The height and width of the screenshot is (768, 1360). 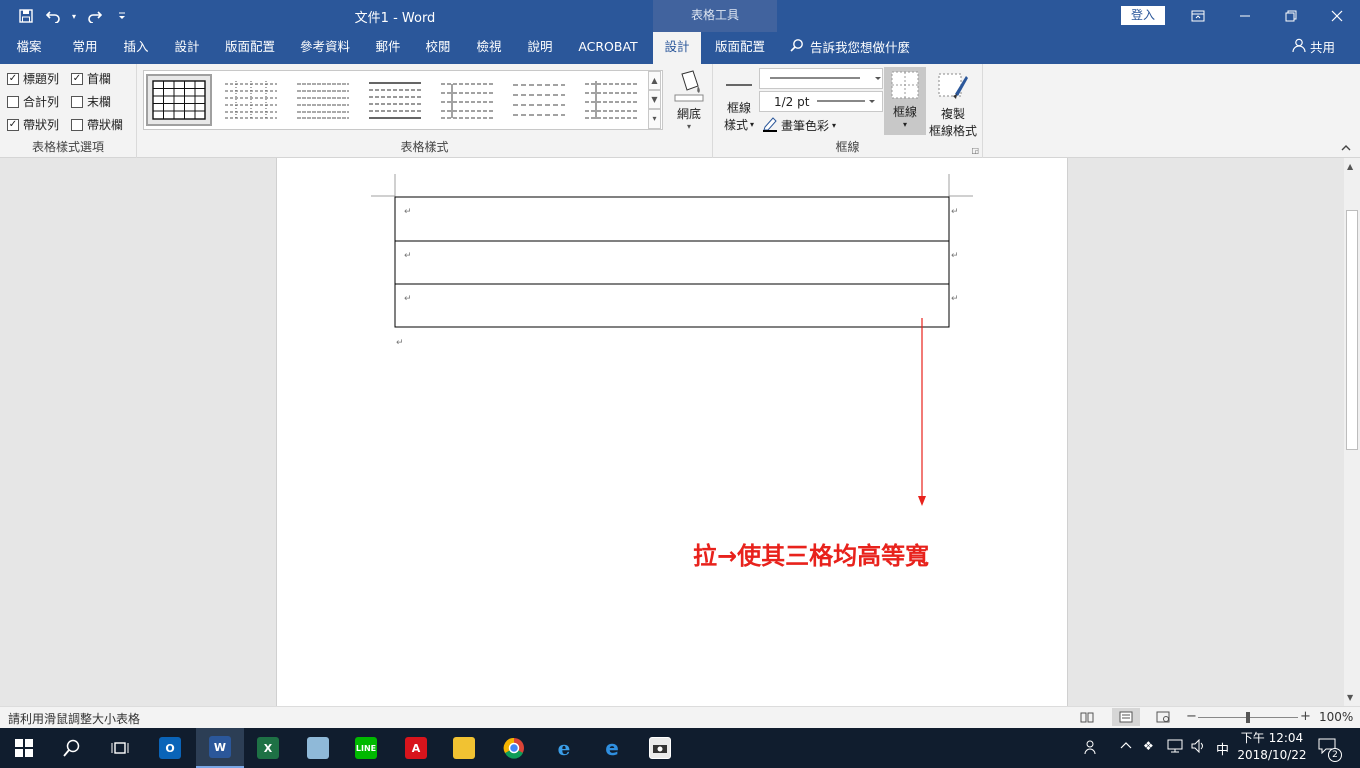 I want to click on taskbar-ie: e, so click(x=564, y=748).